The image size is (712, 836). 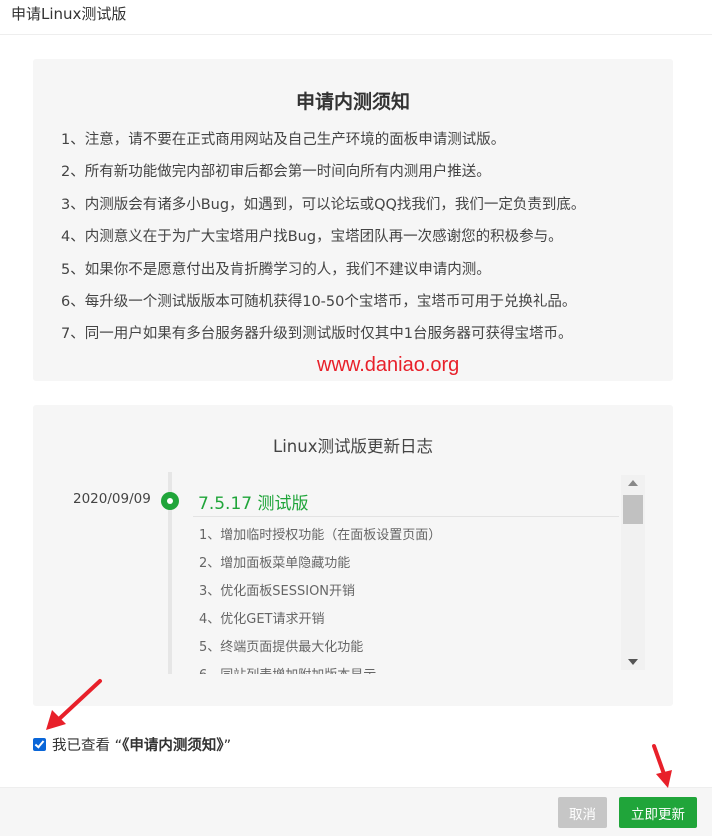 I want to click on dialog-footer: 取消 立即更新, so click(x=356, y=811).